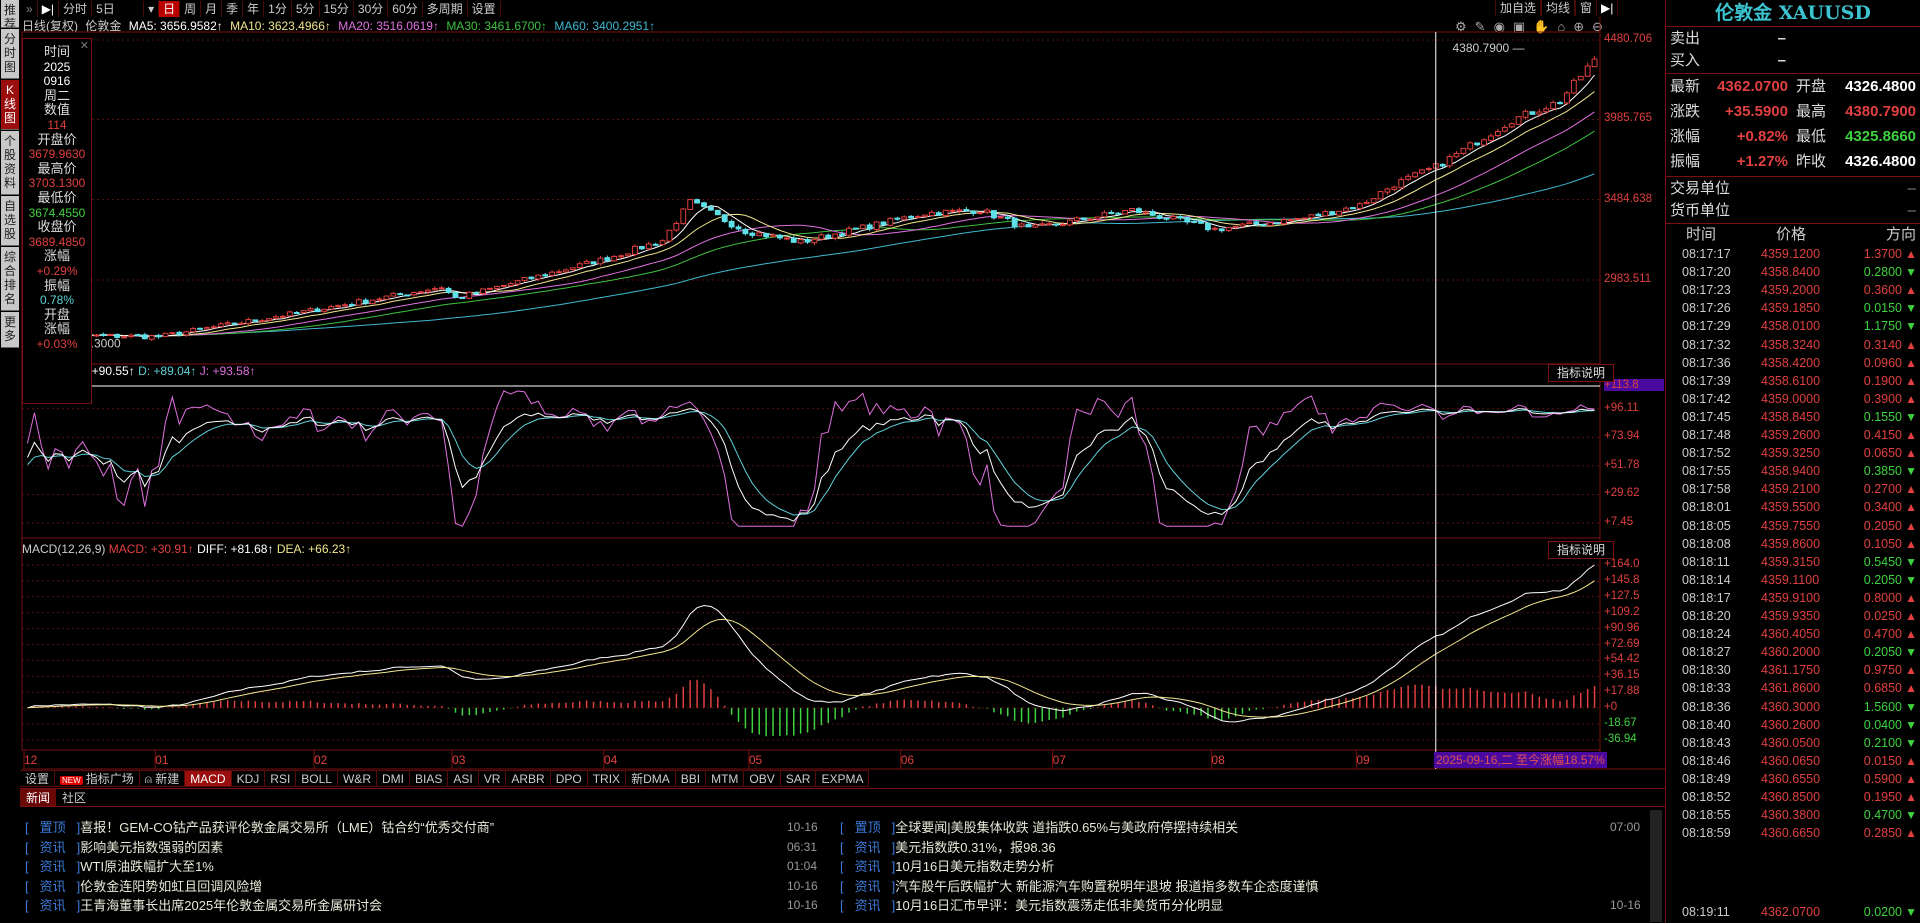  What do you see at coordinates (1066, 827) in the screenshot?
I see `news-title: 全球要闻|美股集体收跌 道指跌0.65%与美政府停摆持续相关` at bounding box center [1066, 827].